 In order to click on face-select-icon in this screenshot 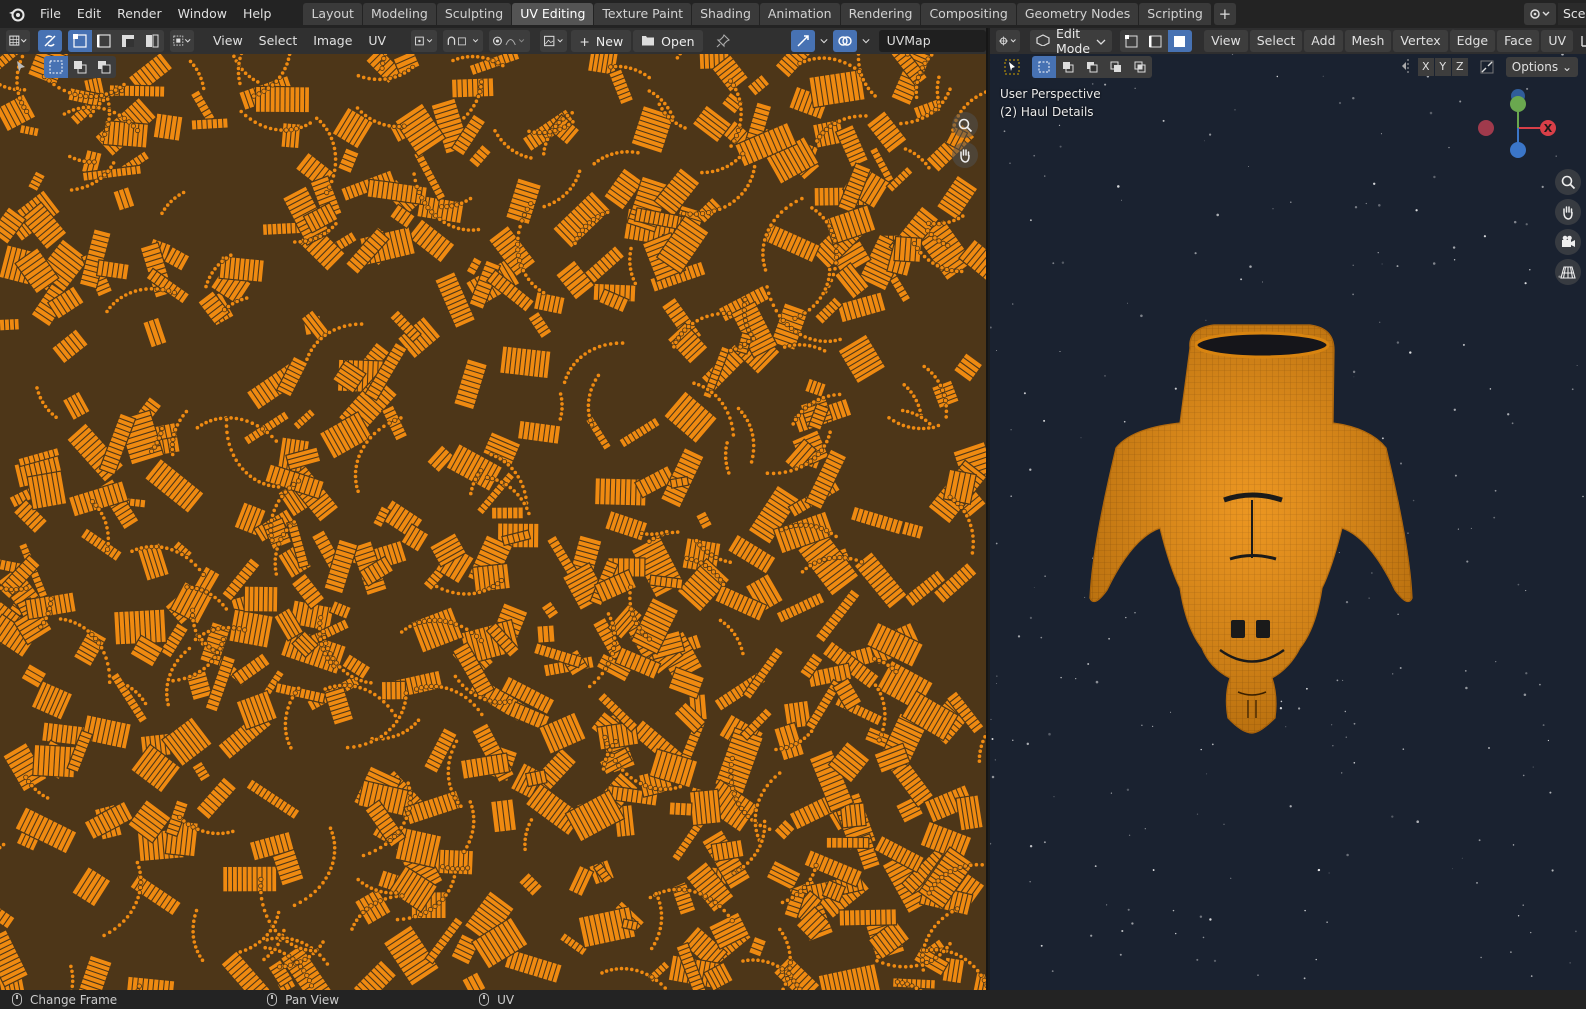, I will do `click(128, 41)`.